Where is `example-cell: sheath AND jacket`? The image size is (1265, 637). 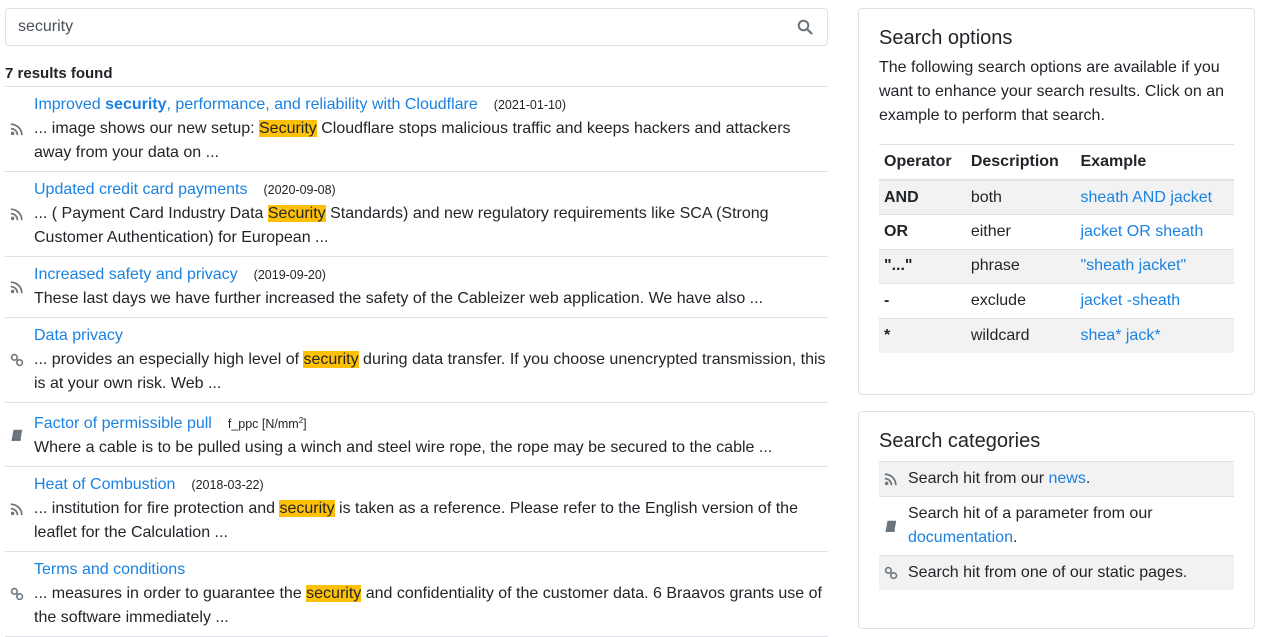
example-cell: sheath AND jacket is located at coordinates (1154, 197).